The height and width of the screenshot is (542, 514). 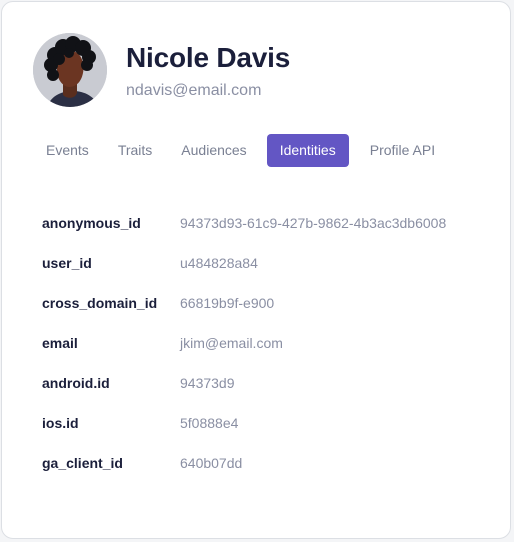 I want to click on identity-key: email, so click(x=60, y=343).